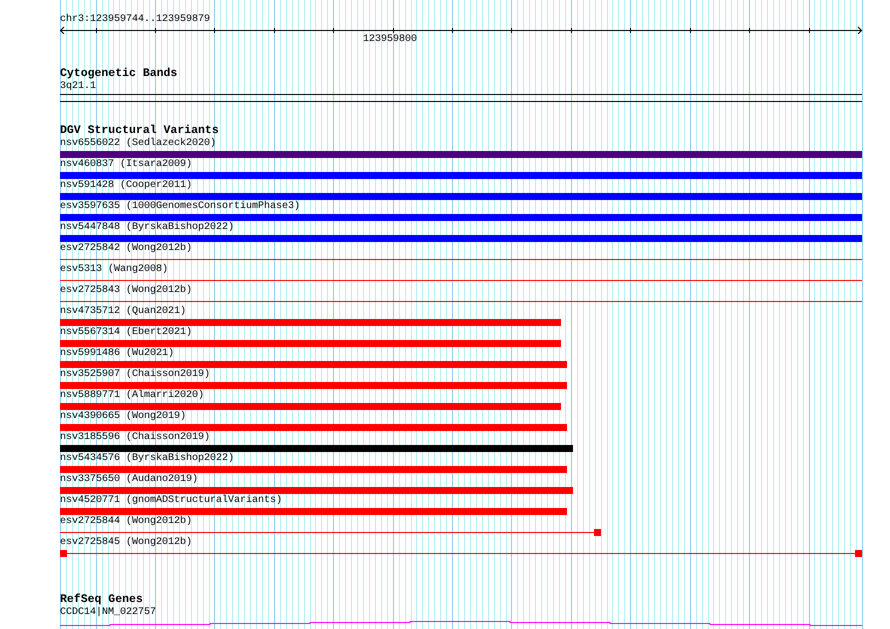  I want to click on variant-label: esv3597635 (1000GenomesConsortiumPhase3), so click(180, 207).